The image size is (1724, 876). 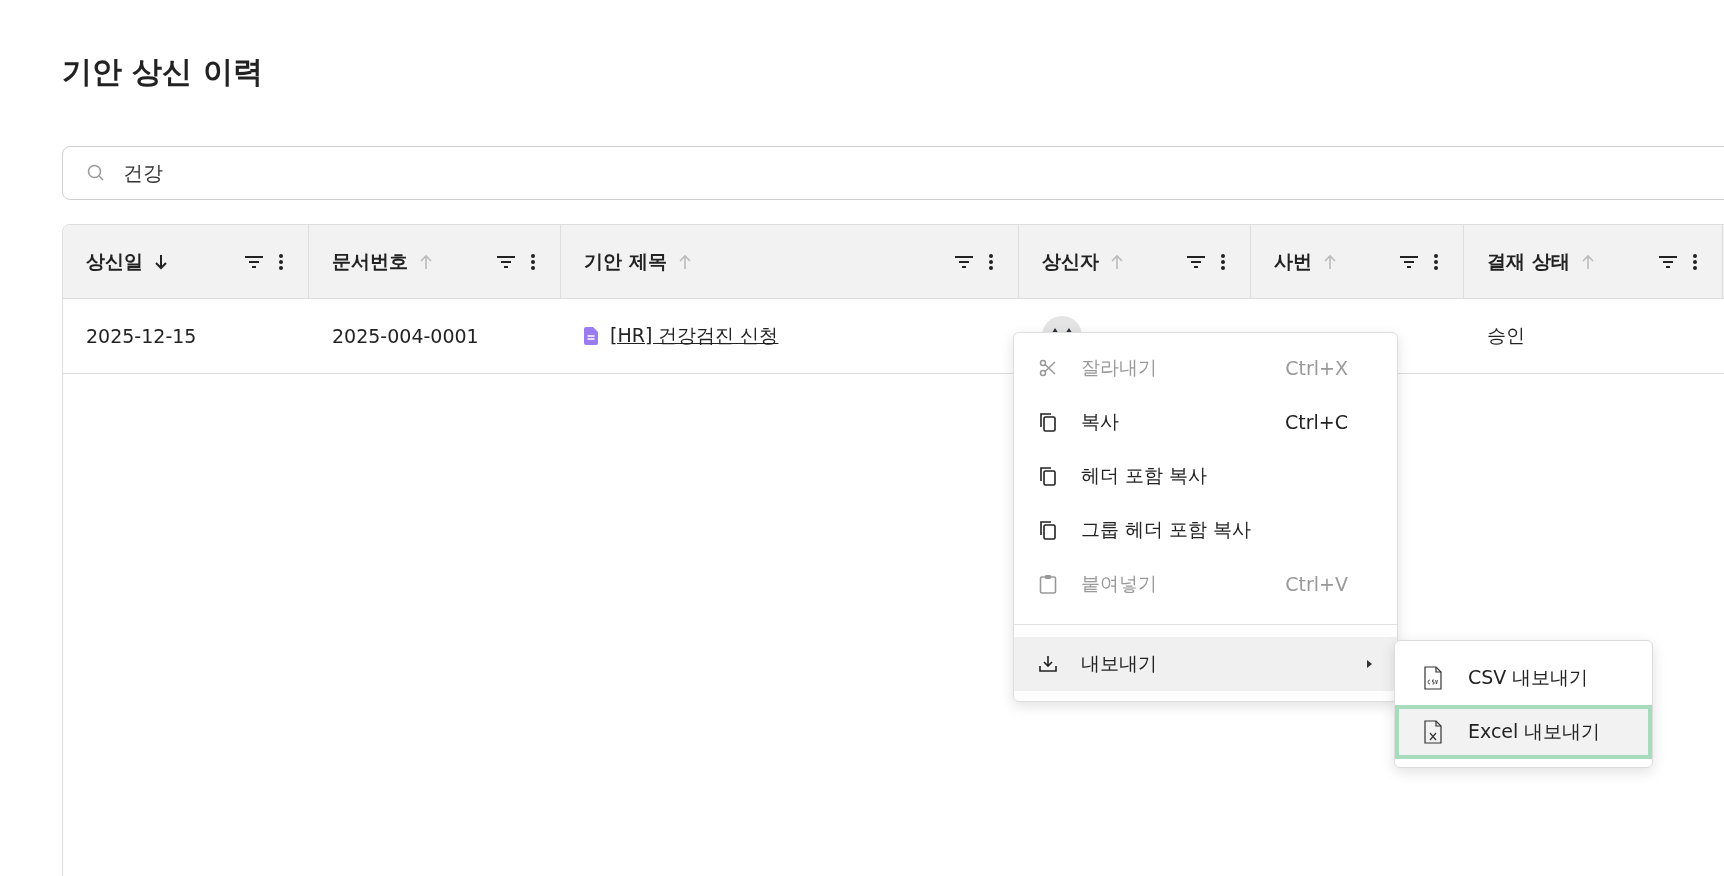 I want to click on csv-file-icon, so click(x=1433, y=678).